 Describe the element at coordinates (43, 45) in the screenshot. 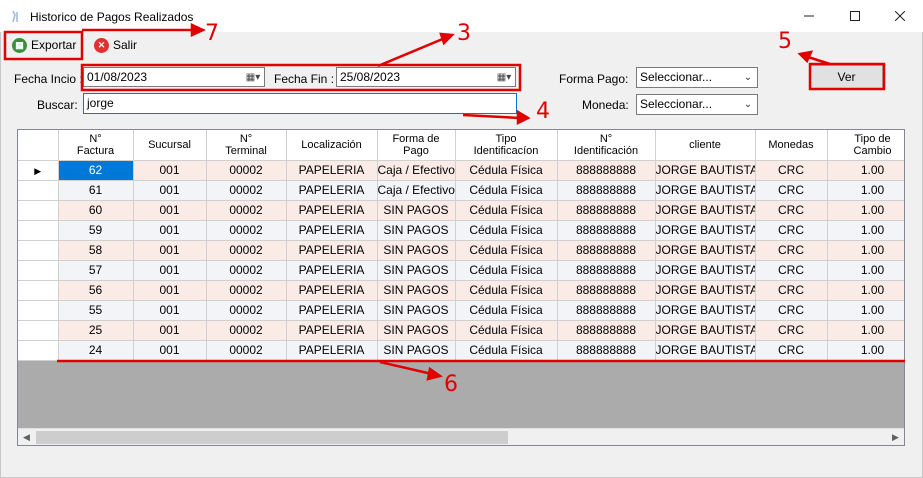

I see `export-highlight-box` at that location.